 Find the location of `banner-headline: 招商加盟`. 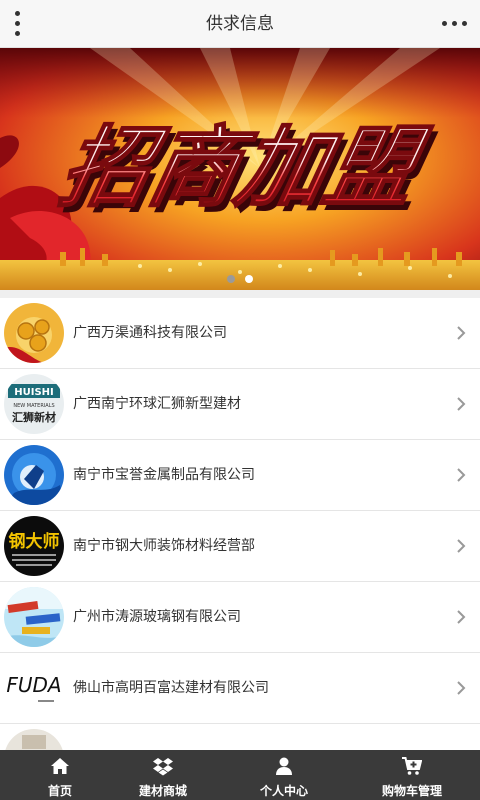

banner-headline: 招商加盟 is located at coordinates (244, 167).